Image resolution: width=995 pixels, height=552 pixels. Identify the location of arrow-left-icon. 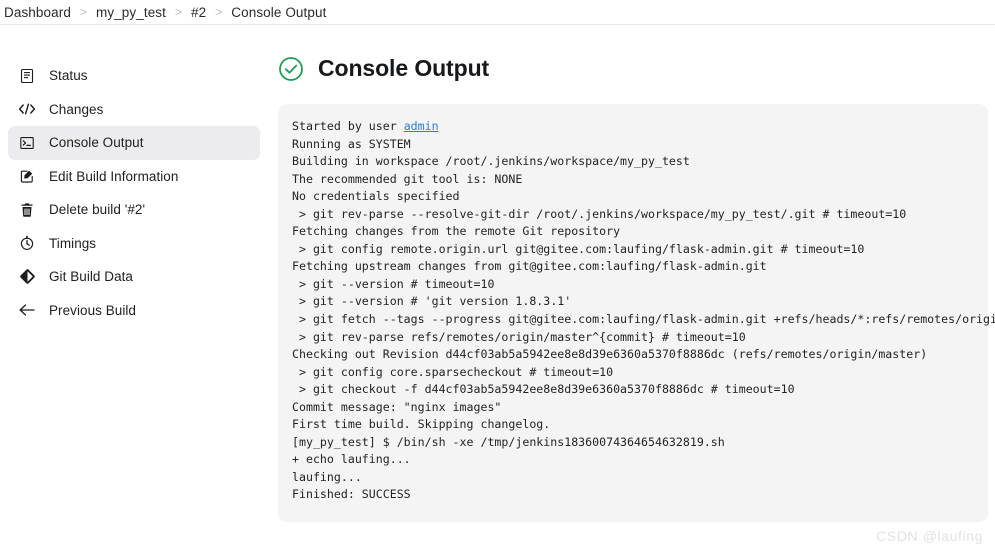
(27, 310).